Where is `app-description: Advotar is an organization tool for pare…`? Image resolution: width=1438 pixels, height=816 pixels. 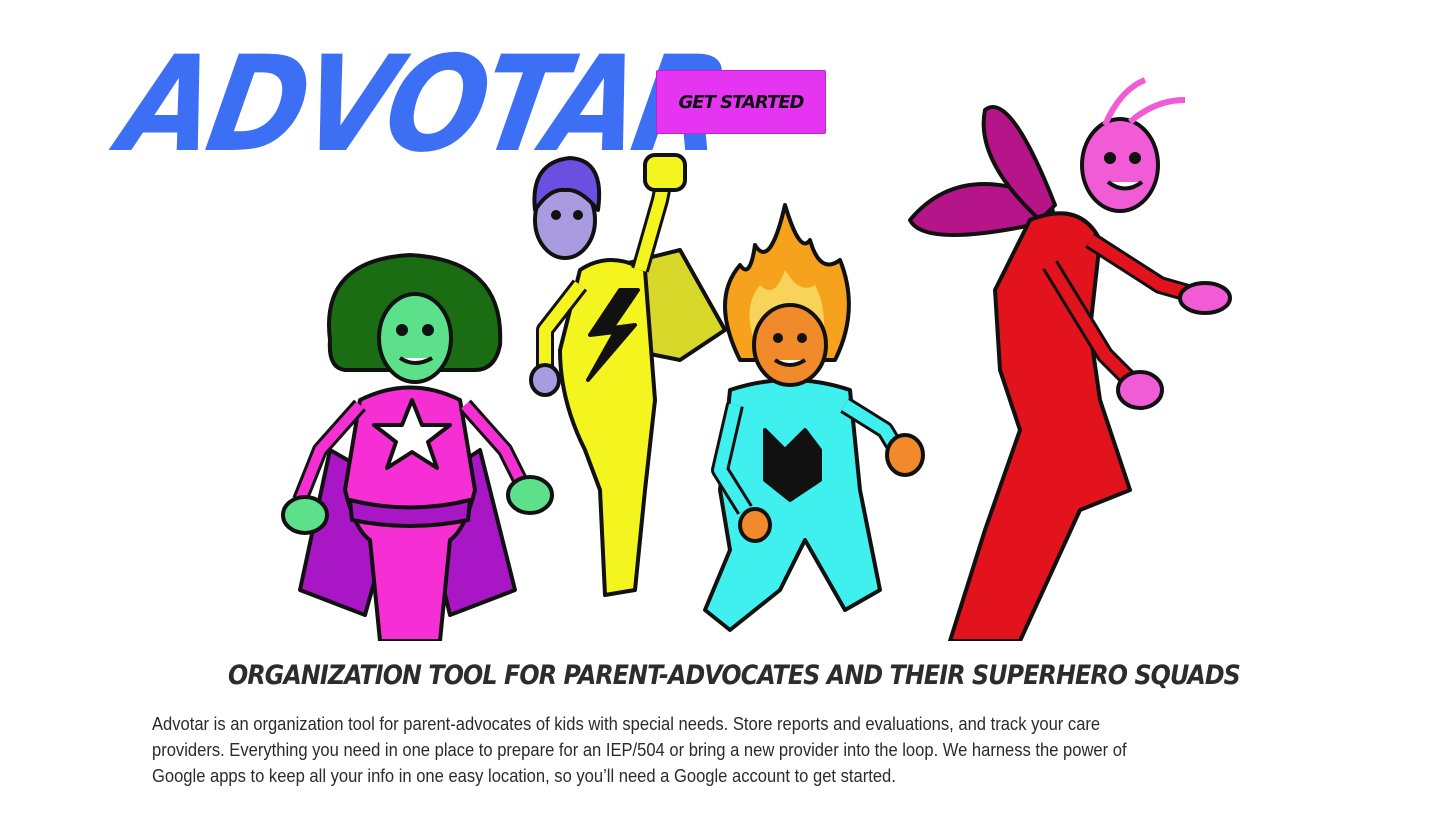
app-description: Advotar is an organization tool for pare… is located at coordinates (639, 750).